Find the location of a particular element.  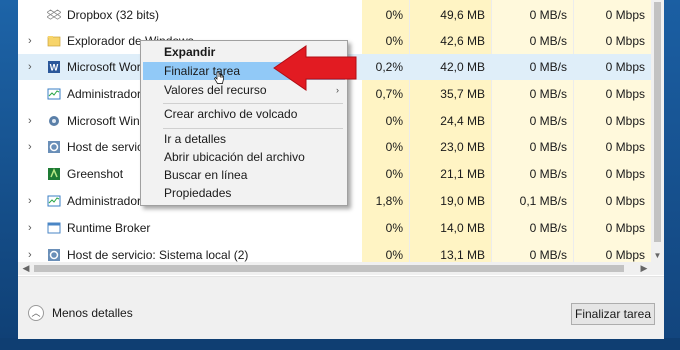

menu-item-crear-archivo-de-volcado: Crear archivo de volcado is located at coordinates (244, 114).